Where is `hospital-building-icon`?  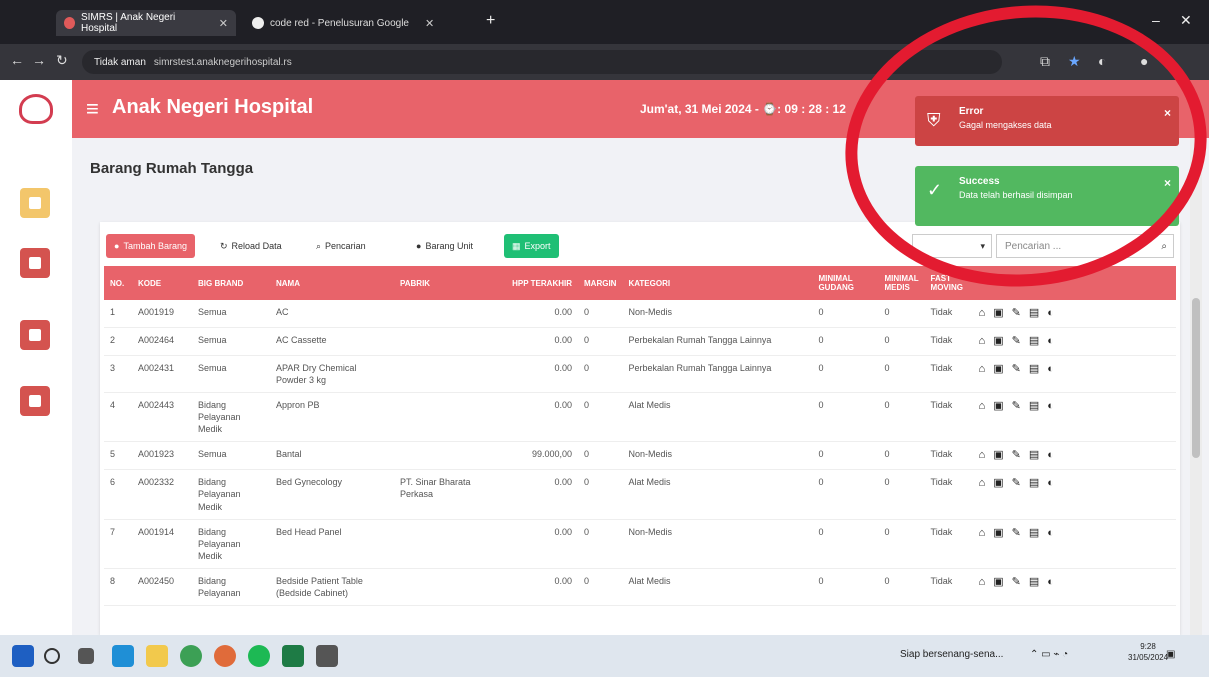
hospital-building-icon is located at coordinates (35, 263).